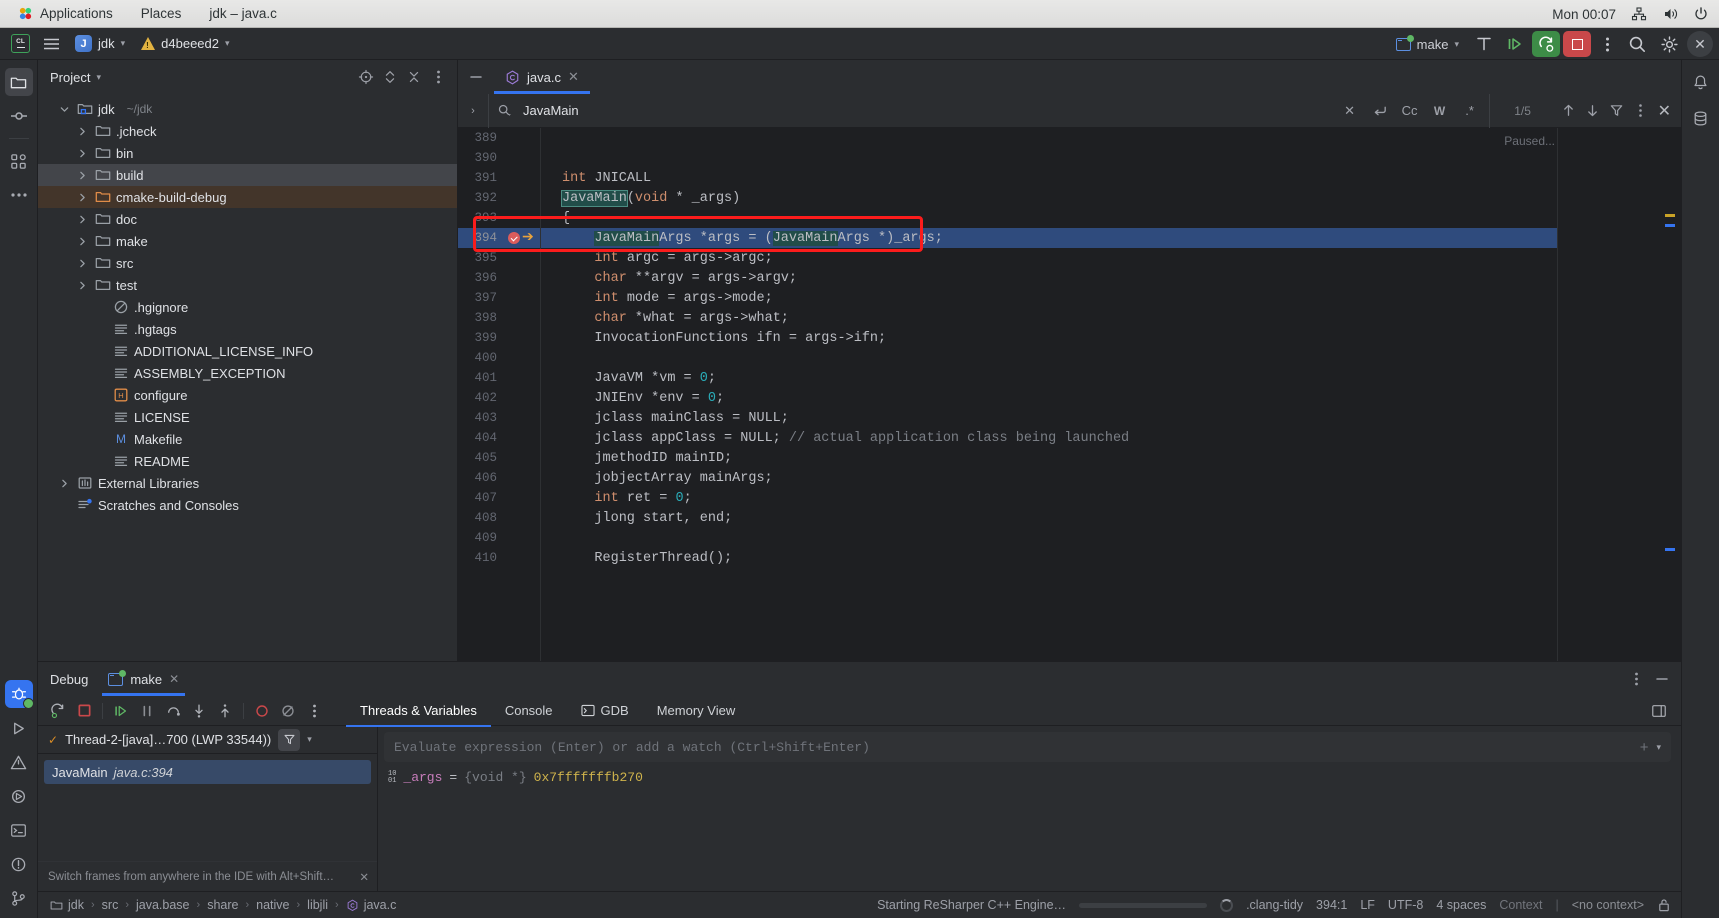  I want to click on project-icon, so click(18, 82).